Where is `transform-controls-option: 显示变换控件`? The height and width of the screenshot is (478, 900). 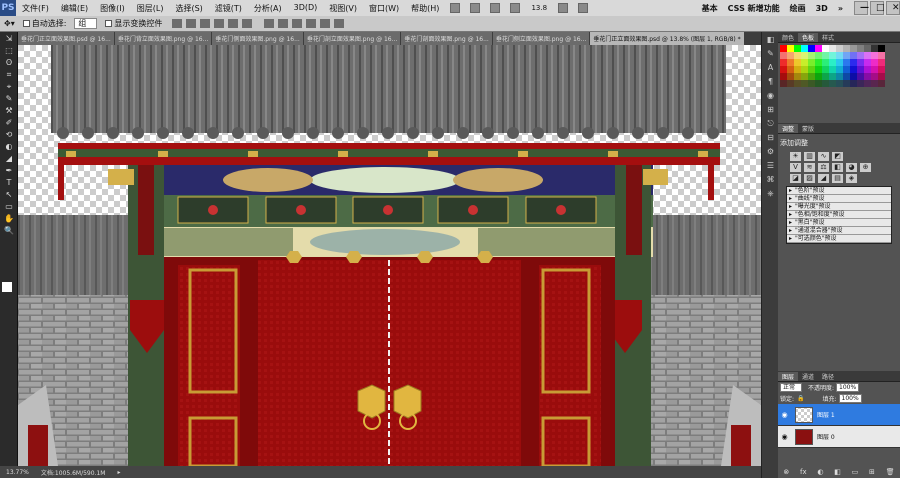
transform-controls-option: 显示变换控件 is located at coordinates (133, 23).